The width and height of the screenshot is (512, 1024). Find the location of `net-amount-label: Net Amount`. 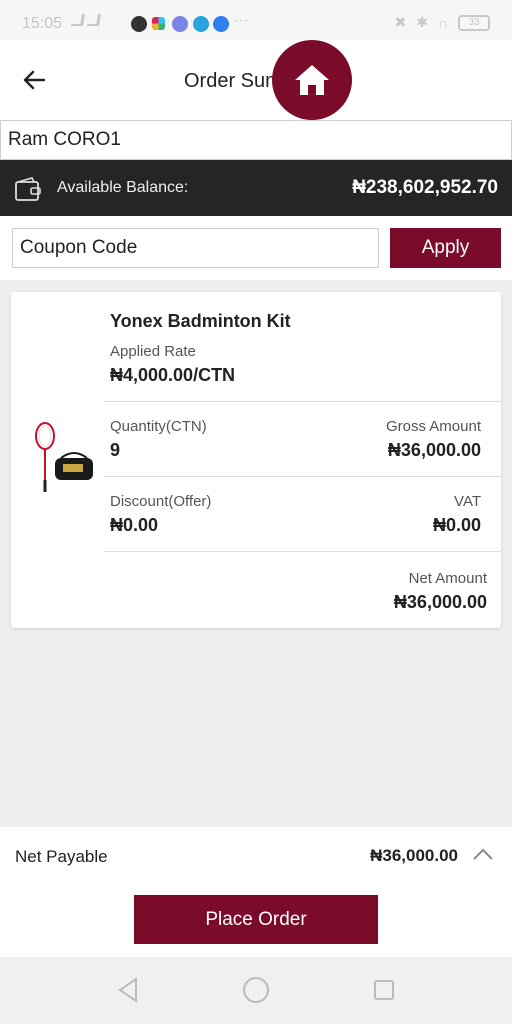

net-amount-label: Net Amount is located at coordinates (447, 578).